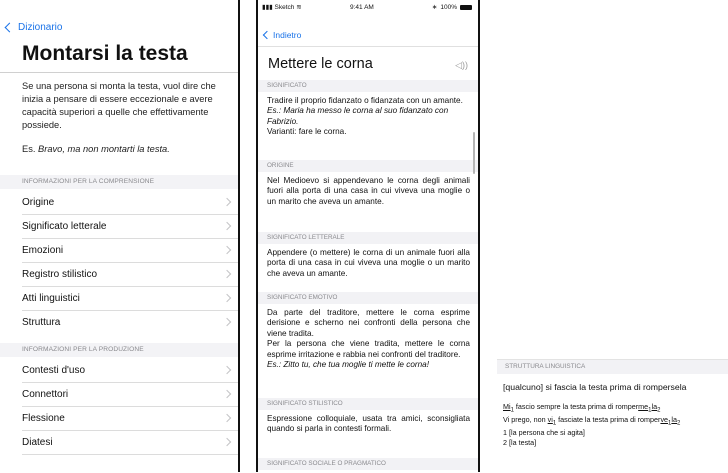 This screenshot has height=473, width=728. What do you see at coordinates (43, 250) in the screenshot?
I see `list-item-label: Emozioni` at bounding box center [43, 250].